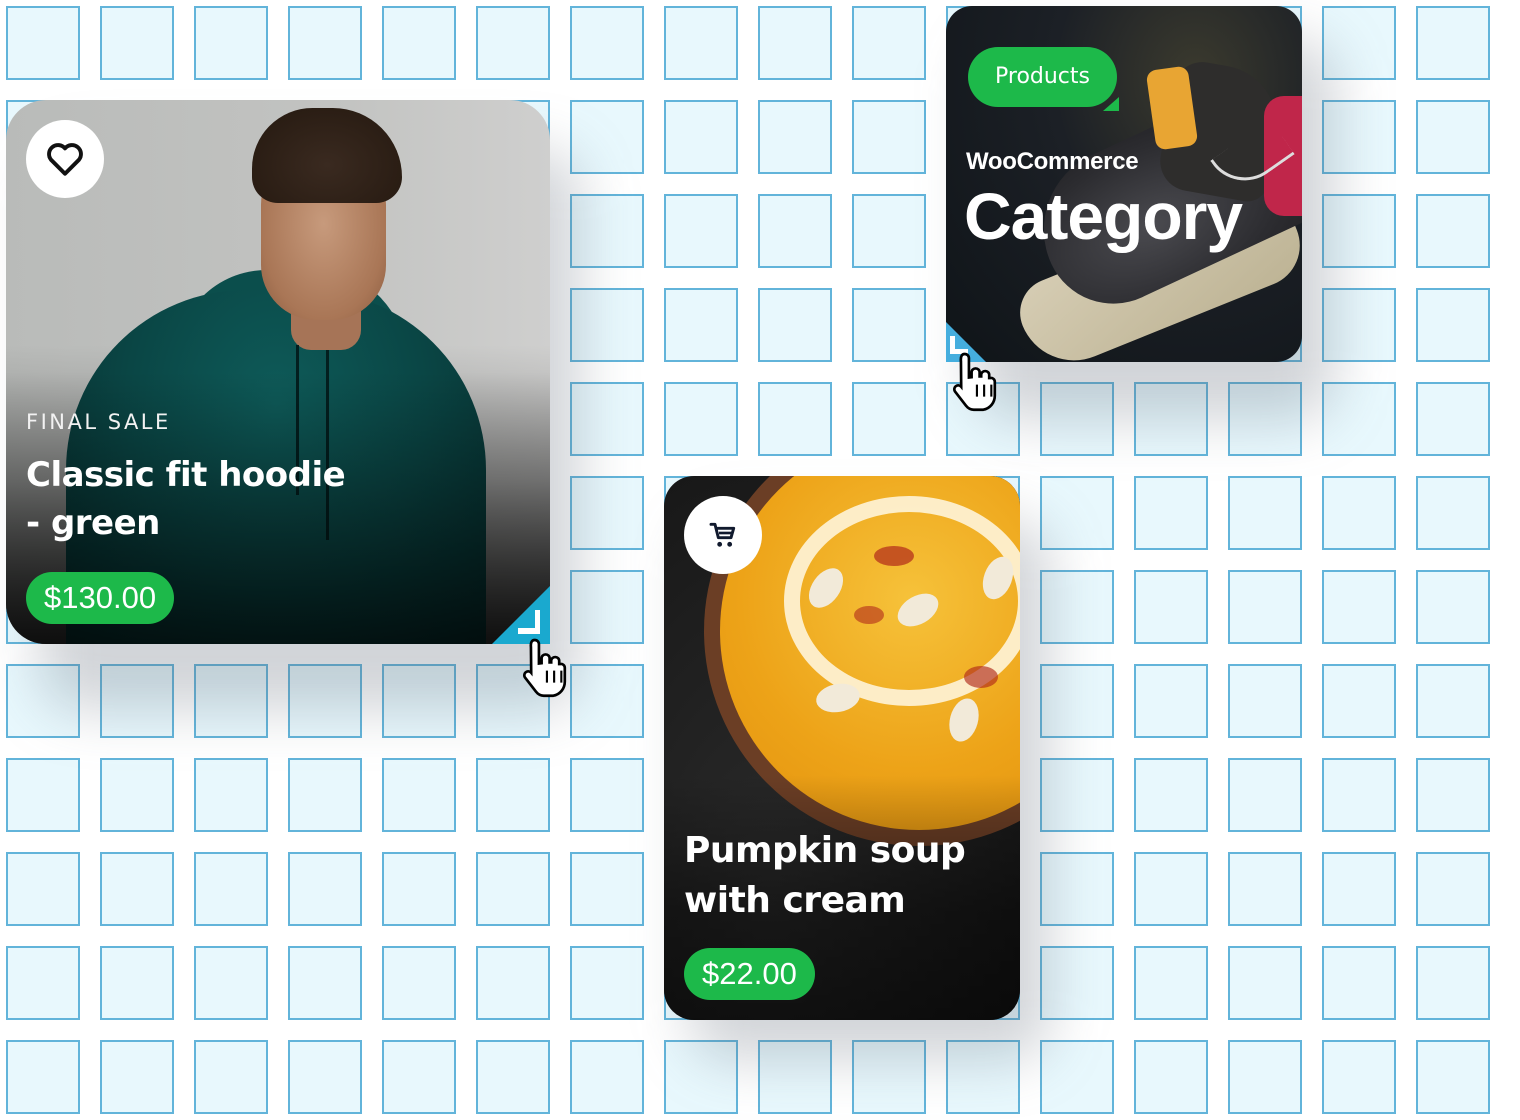 This screenshot has height=1120, width=1520. I want to click on category-subtitle: WooCommerce, so click(1052, 161).